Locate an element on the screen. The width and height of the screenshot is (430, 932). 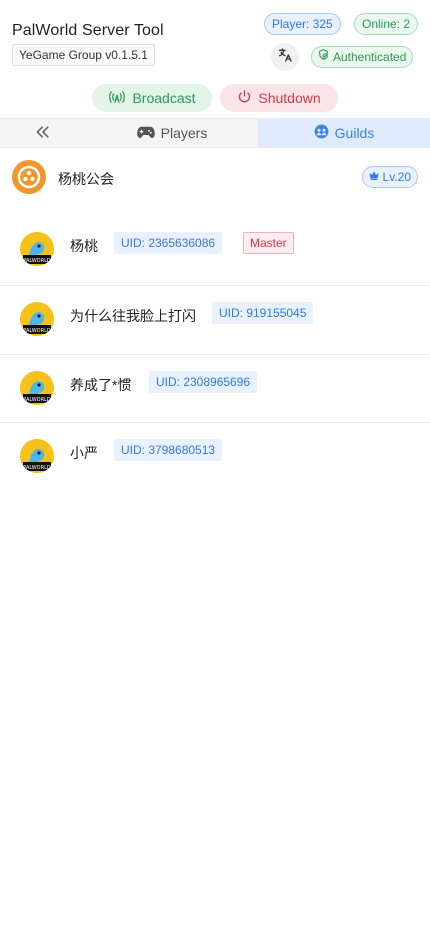
back-tab is located at coordinates (43, 133).